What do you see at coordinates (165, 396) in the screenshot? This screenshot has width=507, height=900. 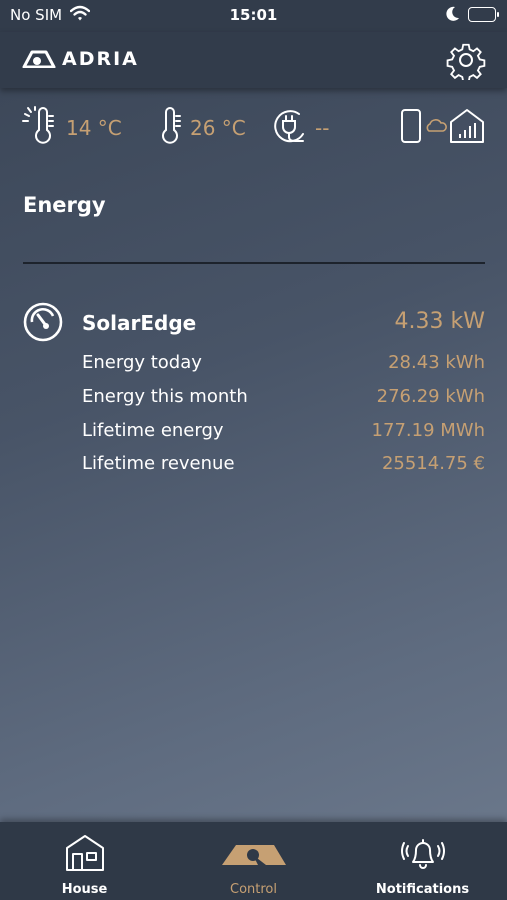 I see `row-label: Energy this month` at bounding box center [165, 396].